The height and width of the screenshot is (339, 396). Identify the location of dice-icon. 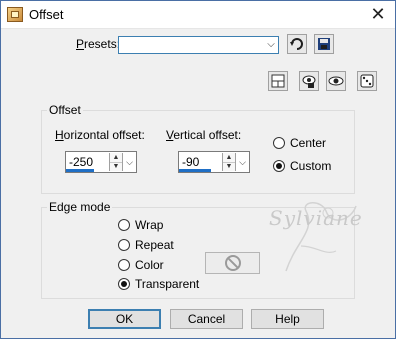
(367, 81).